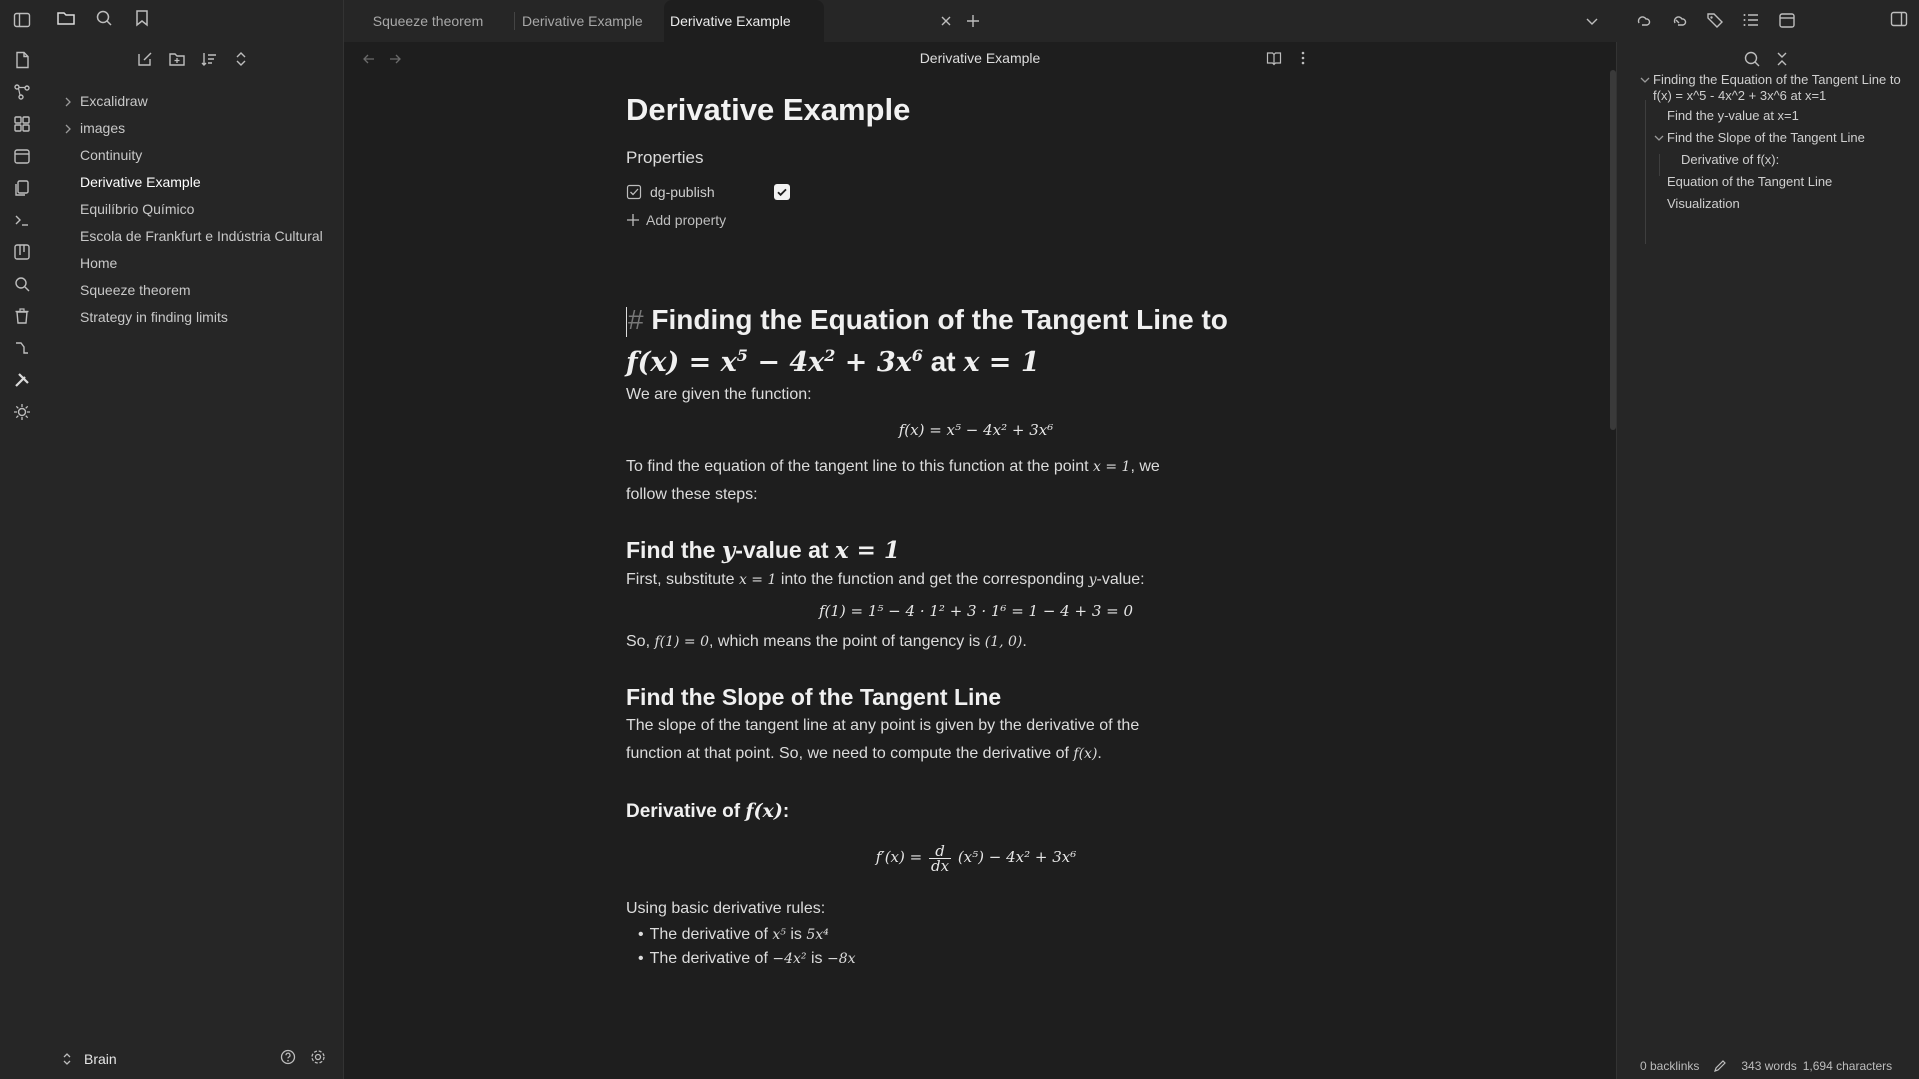 This screenshot has height=1079, width=1919. I want to click on file-item: Equilíbrio Químico, so click(194, 209).